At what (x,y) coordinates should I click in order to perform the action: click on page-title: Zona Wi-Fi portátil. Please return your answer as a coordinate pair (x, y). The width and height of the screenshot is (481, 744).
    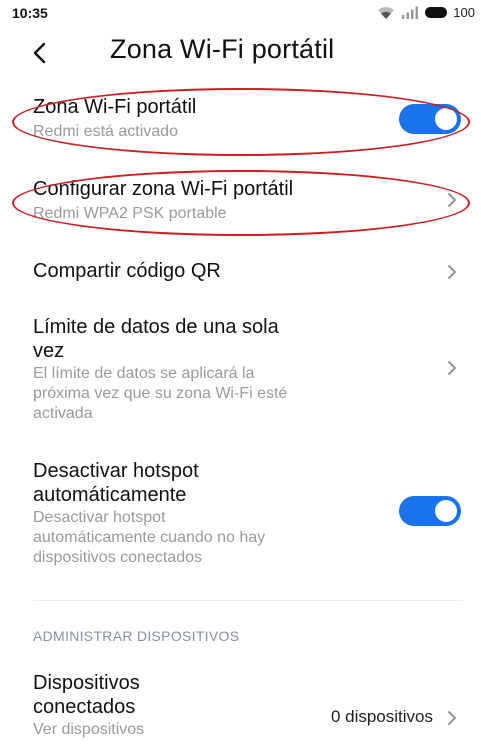
    Looking at the image, I should click on (222, 49).